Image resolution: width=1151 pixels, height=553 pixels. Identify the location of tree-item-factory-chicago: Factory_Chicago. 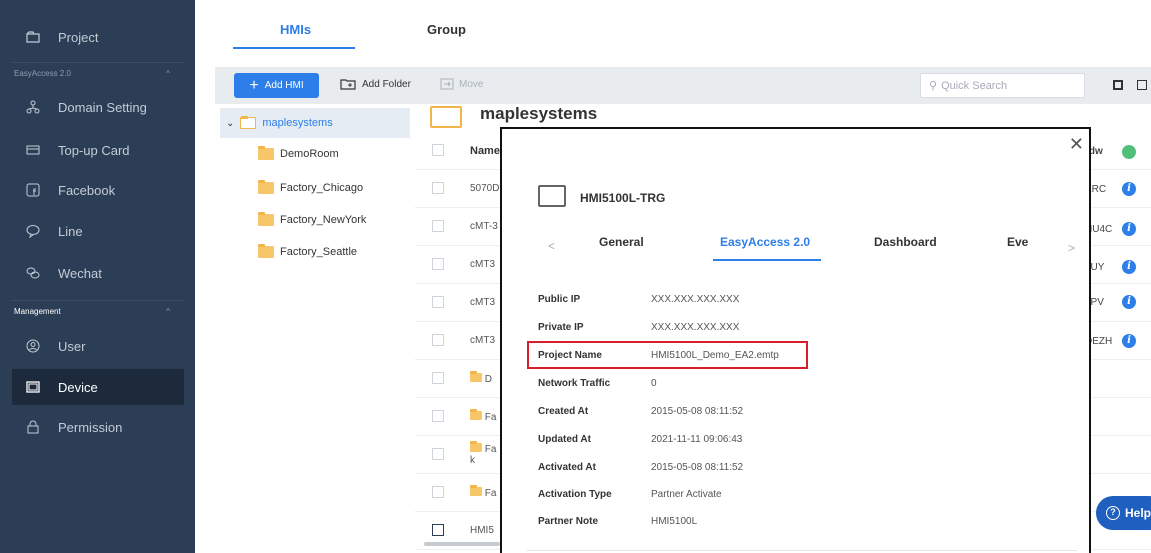
(311, 187).